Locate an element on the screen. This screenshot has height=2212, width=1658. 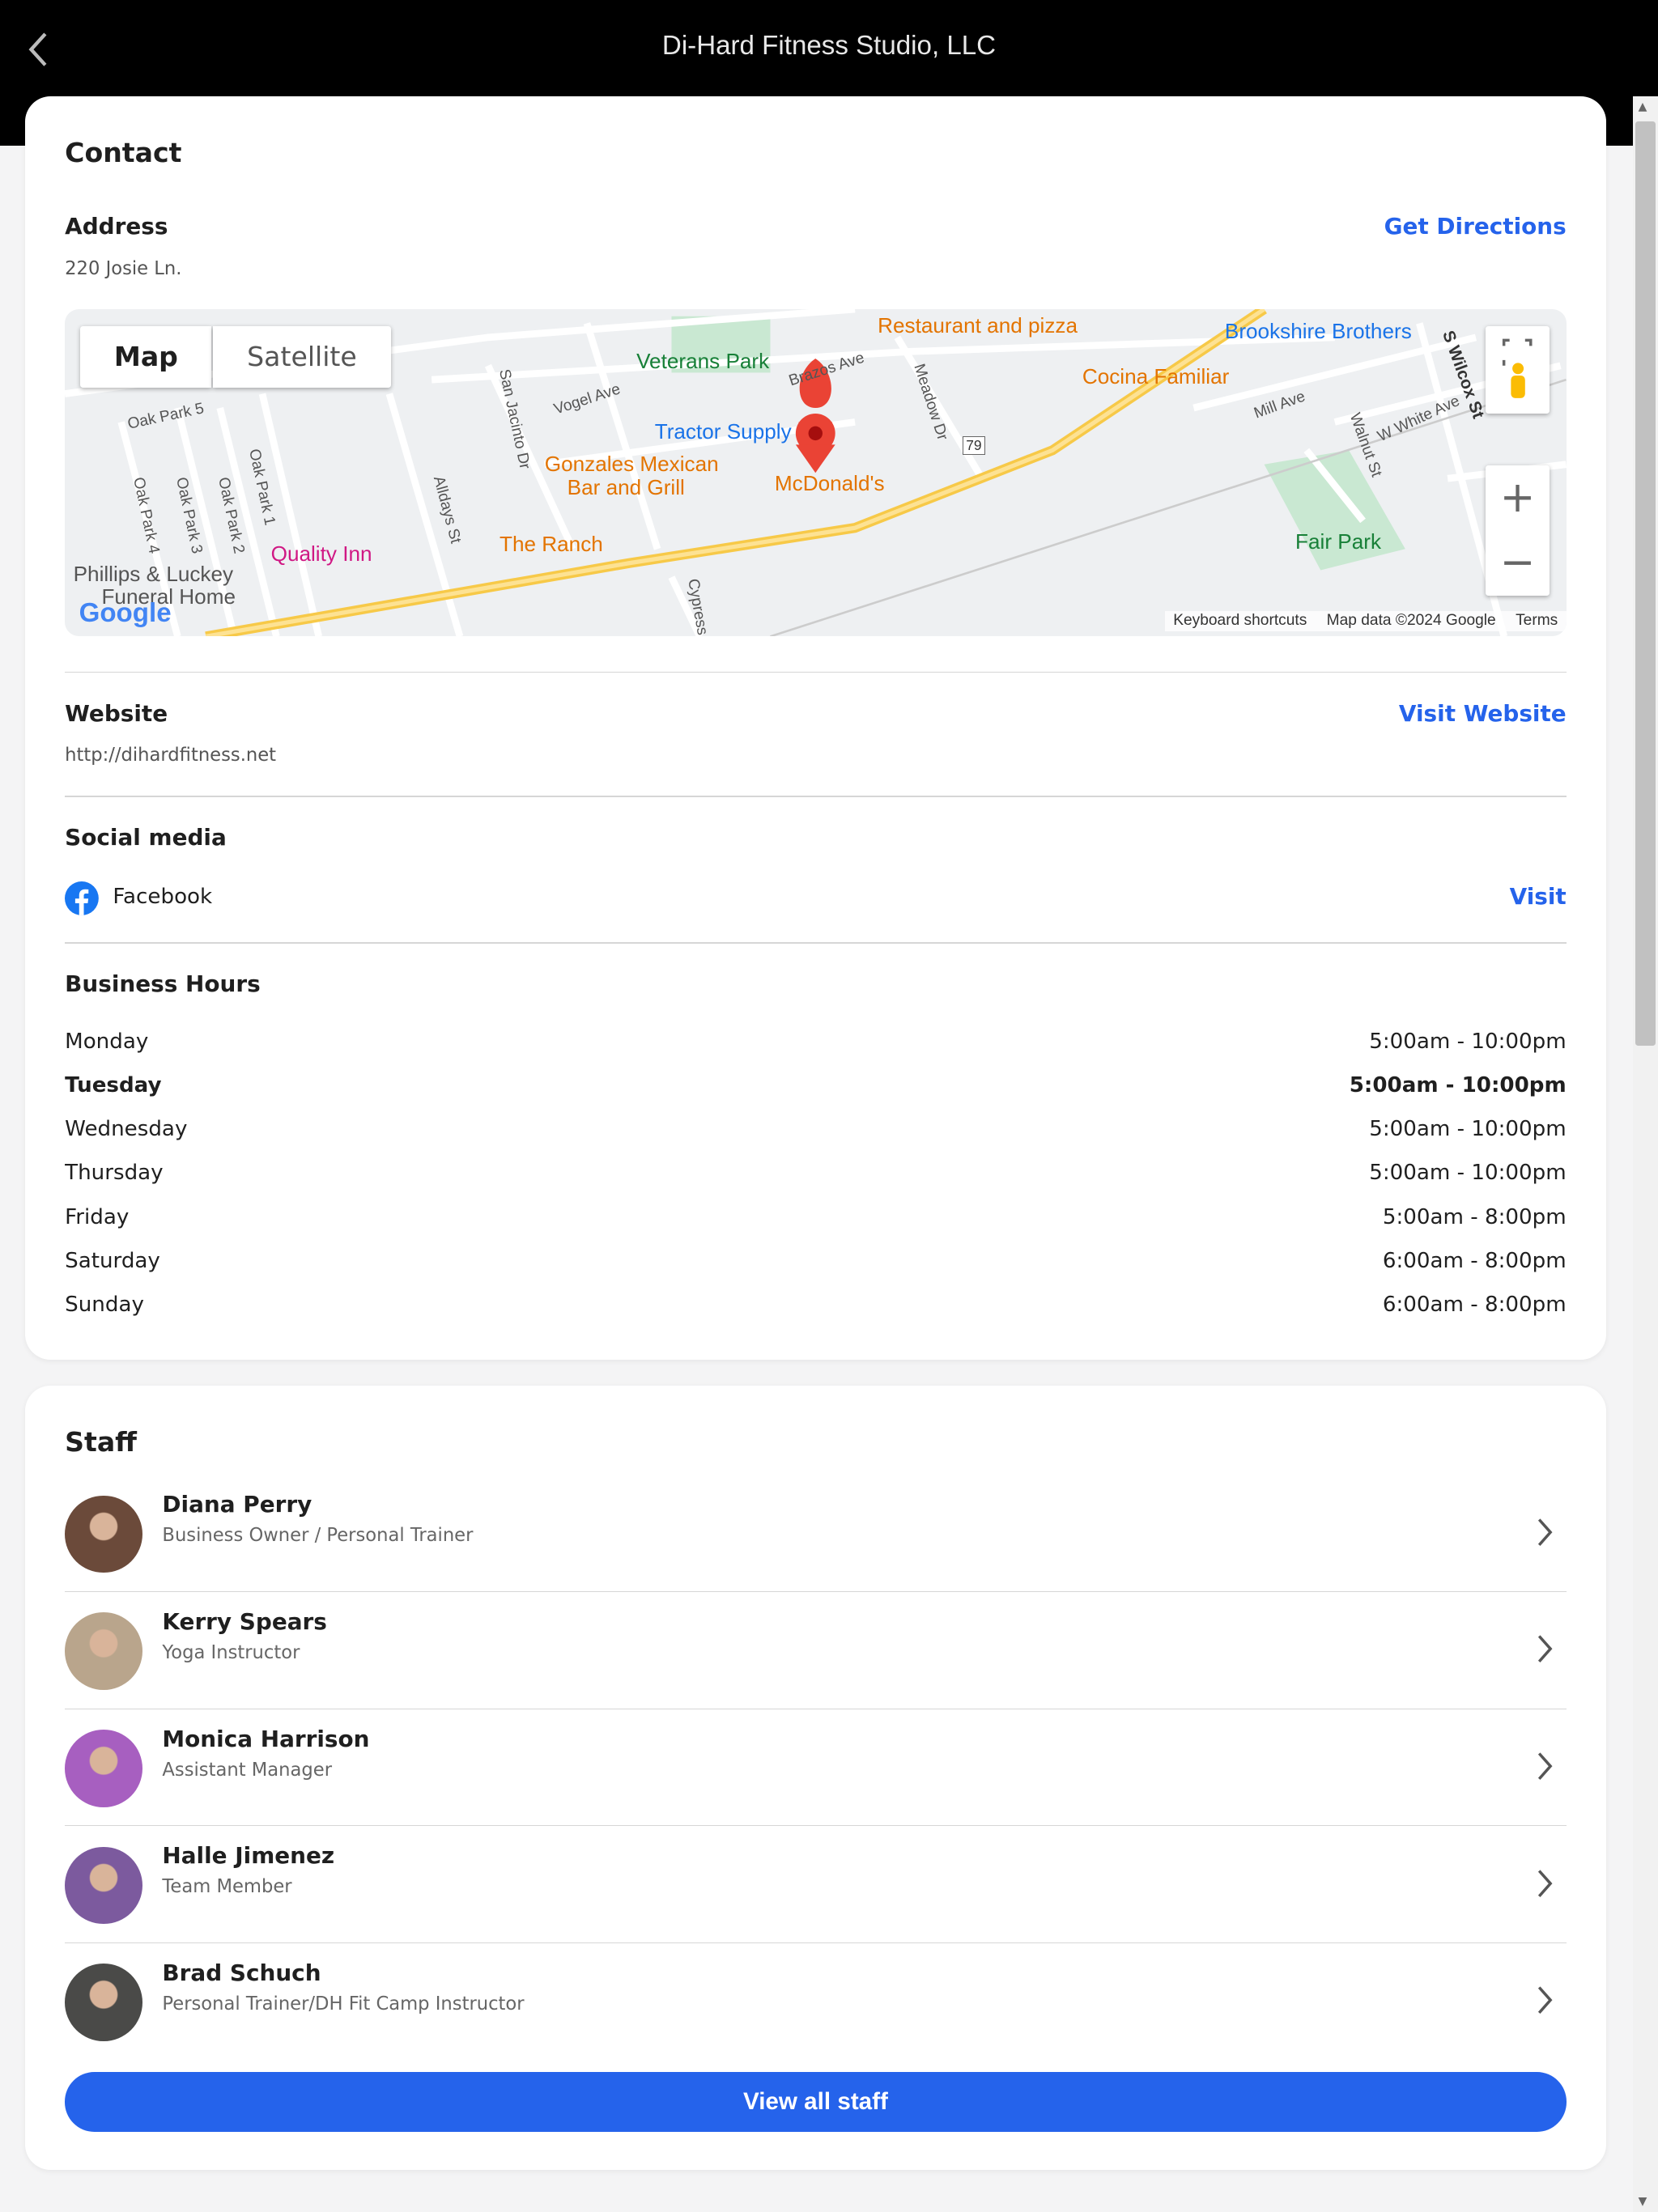
address-value: 220 Josie Ln. is located at coordinates (123, 268).